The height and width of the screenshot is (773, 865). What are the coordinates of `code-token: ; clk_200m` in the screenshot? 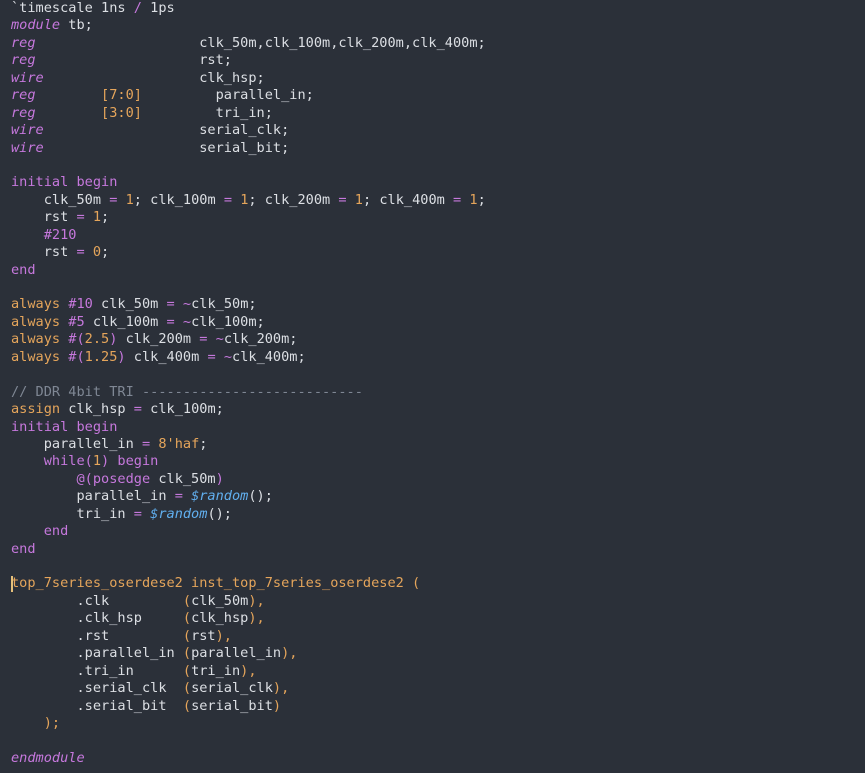 It's located at (293, 199).